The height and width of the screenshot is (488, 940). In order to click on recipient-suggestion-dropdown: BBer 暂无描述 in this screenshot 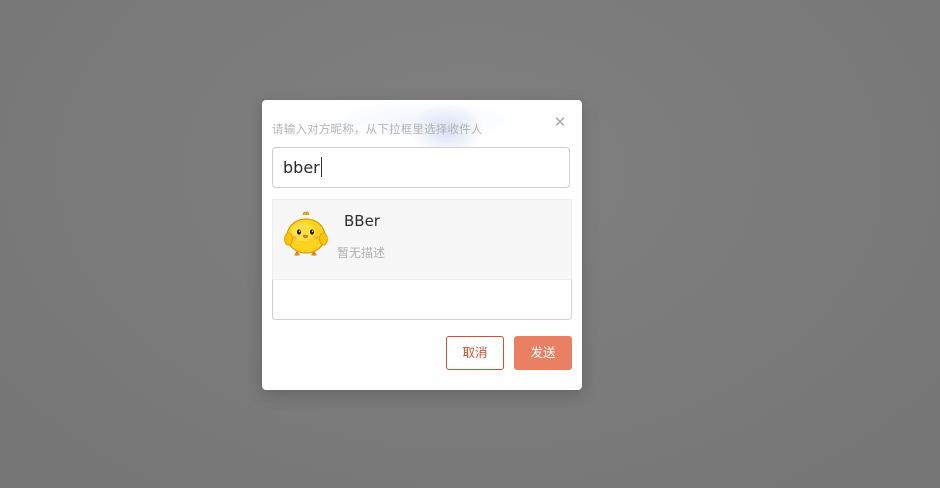, I will do `click(422, 239)`.